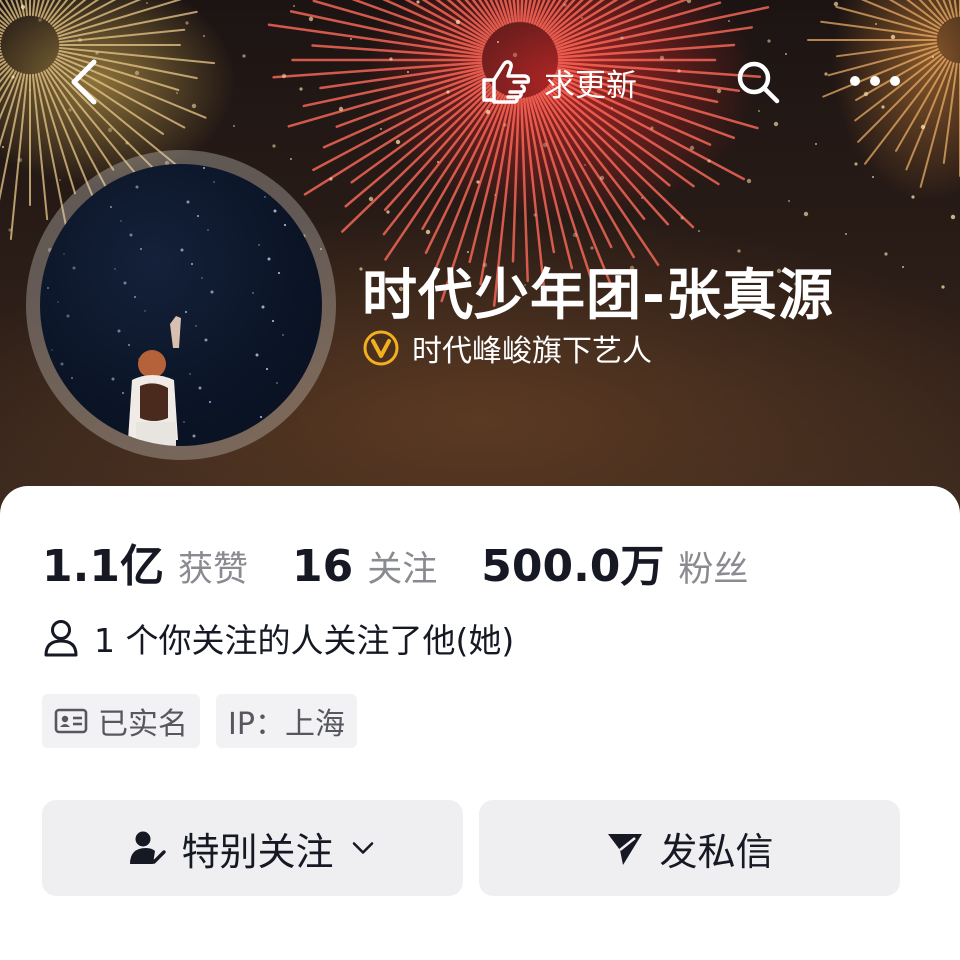 The height and width of the screenshot is (960, 960). Describe the element at coordinates (286, 724) in the screenshot. I see `ip-location-label: IP：上海` at that location.